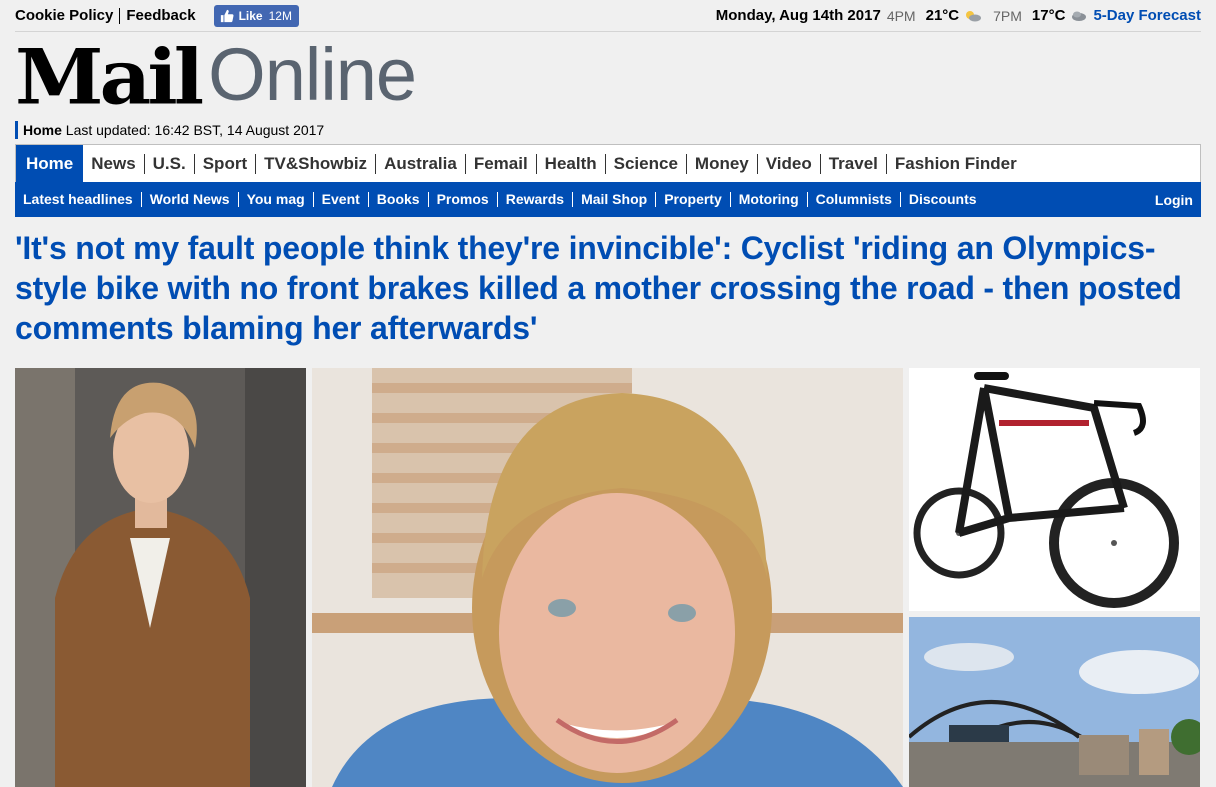 This screenshot has height=787, width=1216. What do you see at coordinates (168, 163) in the screenshot?
I see `nav-us: U.S.` at bounding box center [168, 163].